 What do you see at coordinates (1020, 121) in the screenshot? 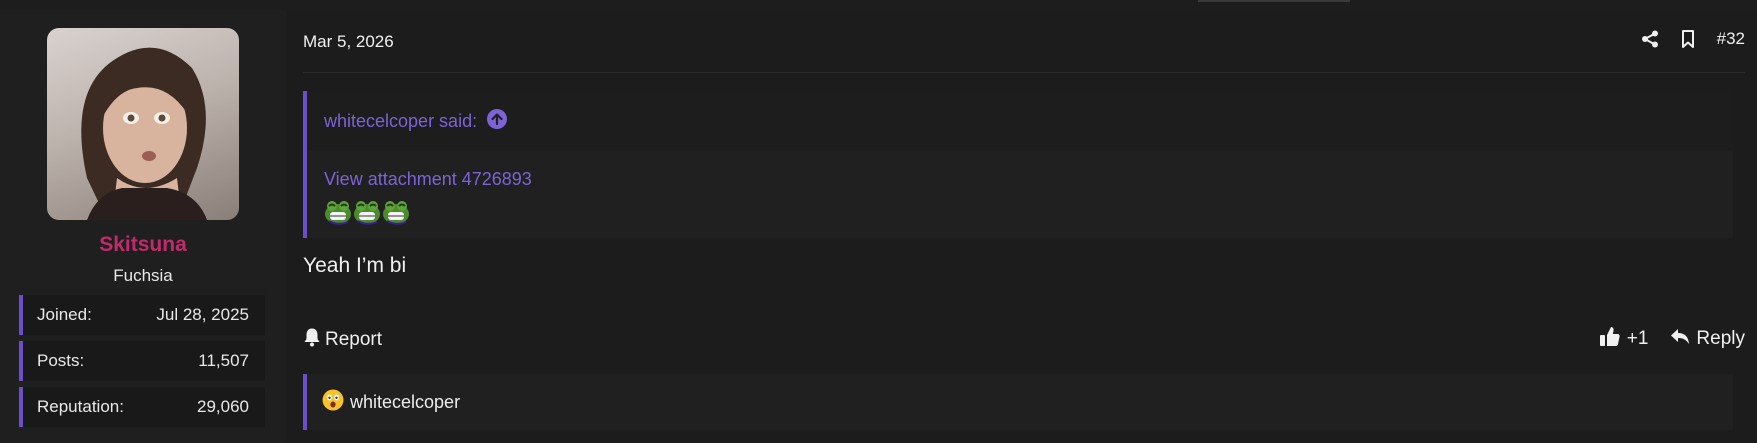
I see `quote-header: whitecelcoper said:` at bounding box center [1020, 121].